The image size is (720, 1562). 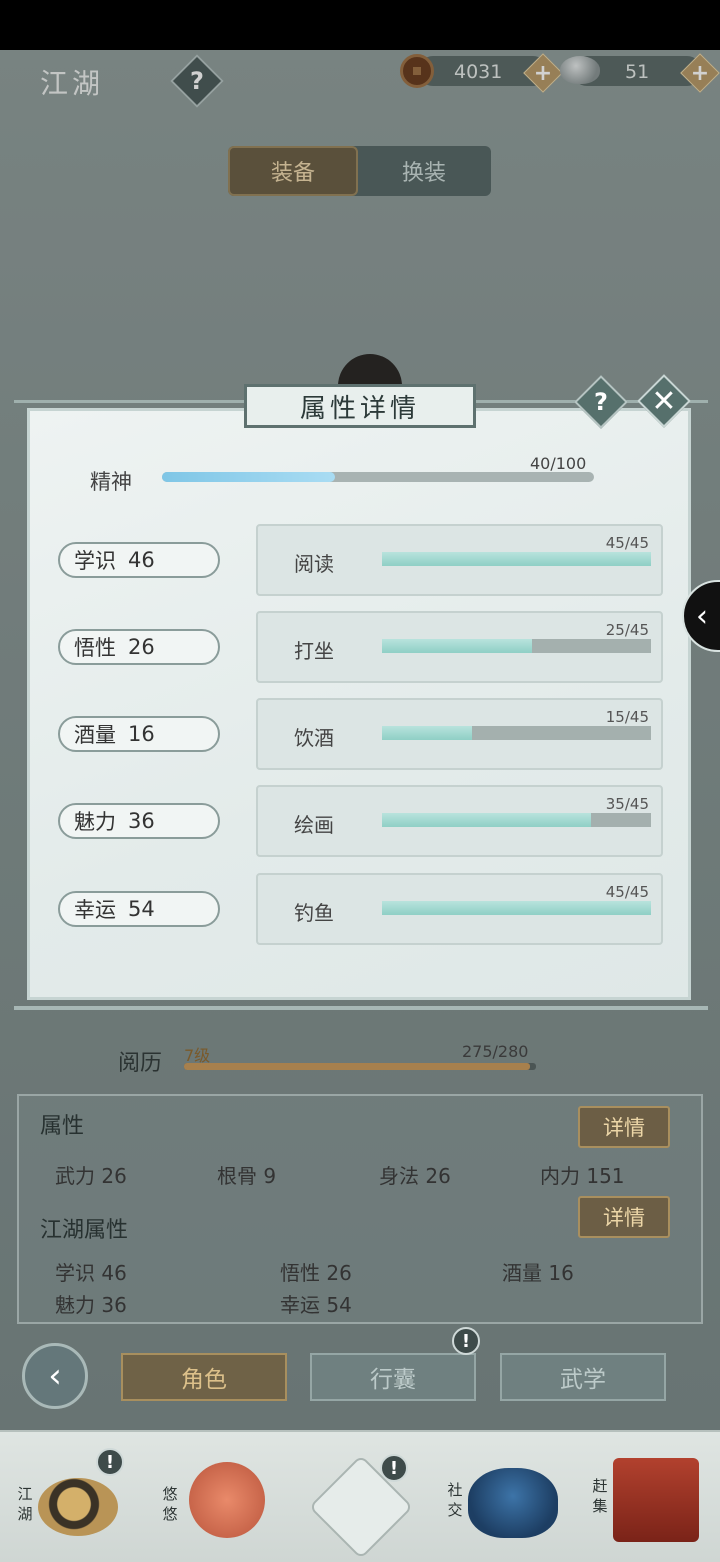 I want to click on attribute-pill: 幸运 54, so click(x=139, y=909).